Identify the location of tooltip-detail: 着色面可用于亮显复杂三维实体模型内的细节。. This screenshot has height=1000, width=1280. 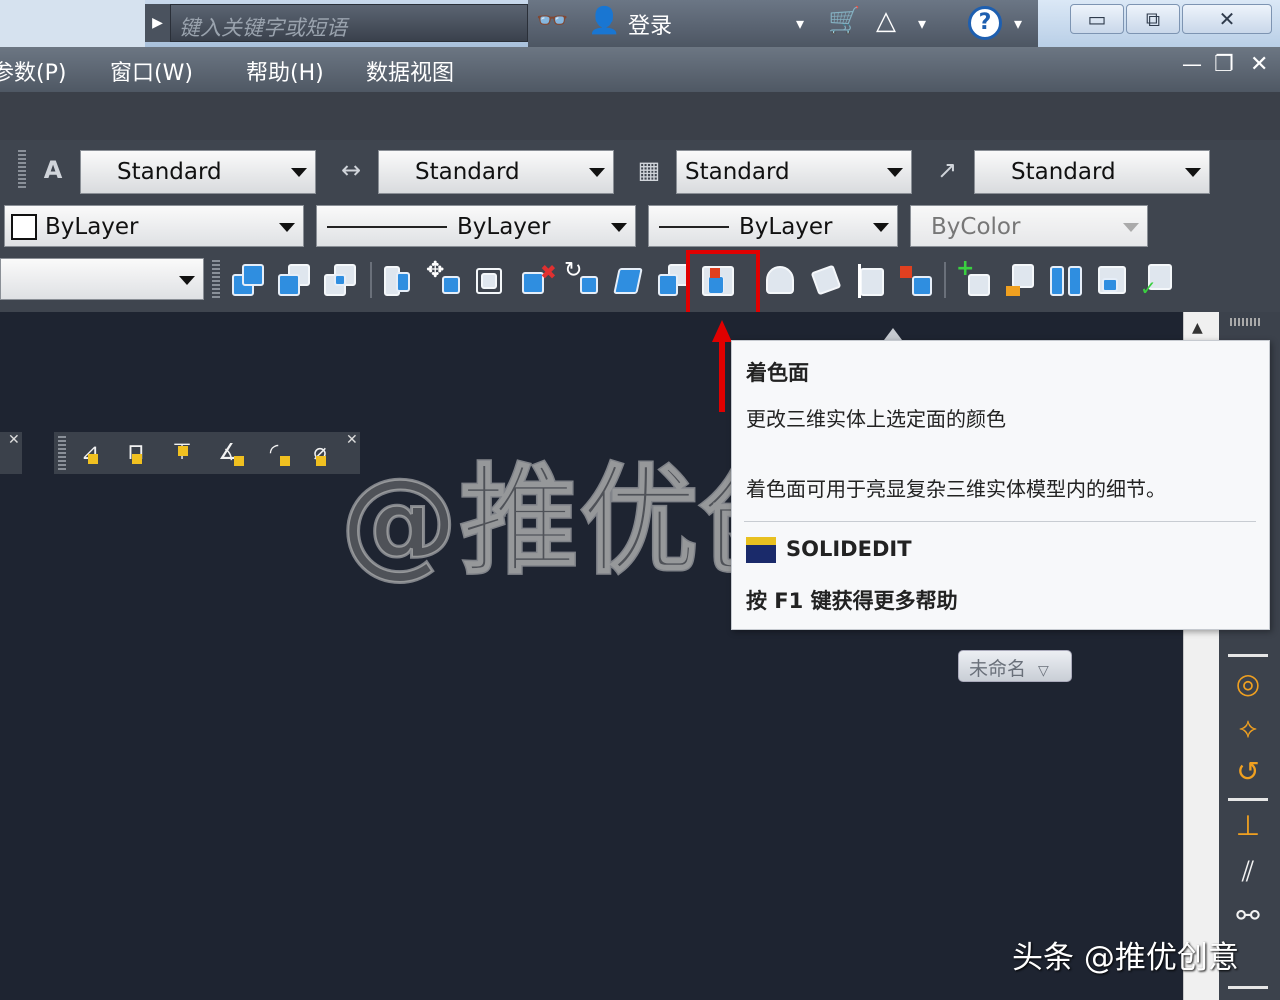
(956, 489).